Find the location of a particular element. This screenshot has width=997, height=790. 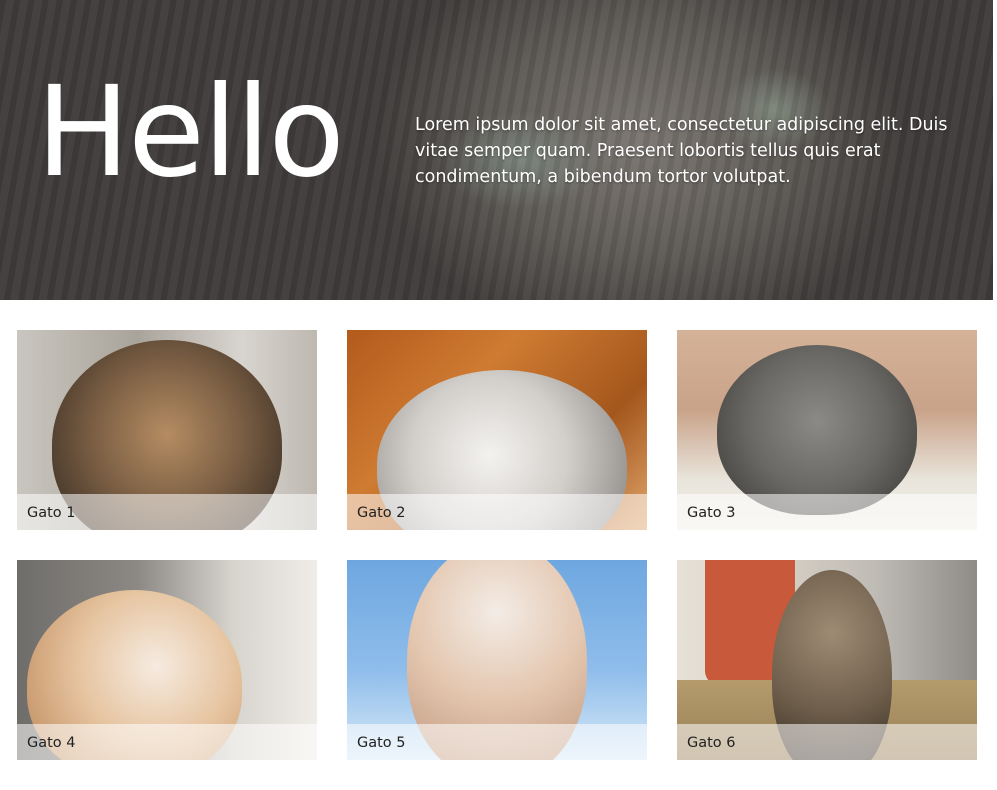

card-label: Gato 3 is located at coordinates (711, 513).